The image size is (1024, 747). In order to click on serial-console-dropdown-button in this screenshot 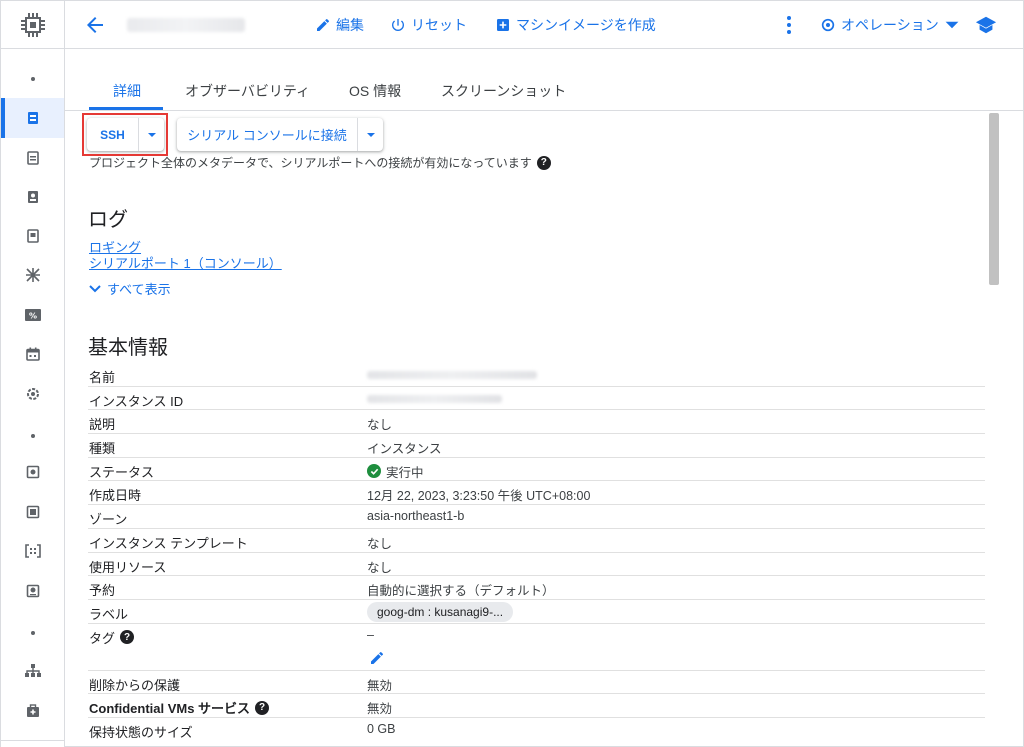, I will do `click(370, 134)`.